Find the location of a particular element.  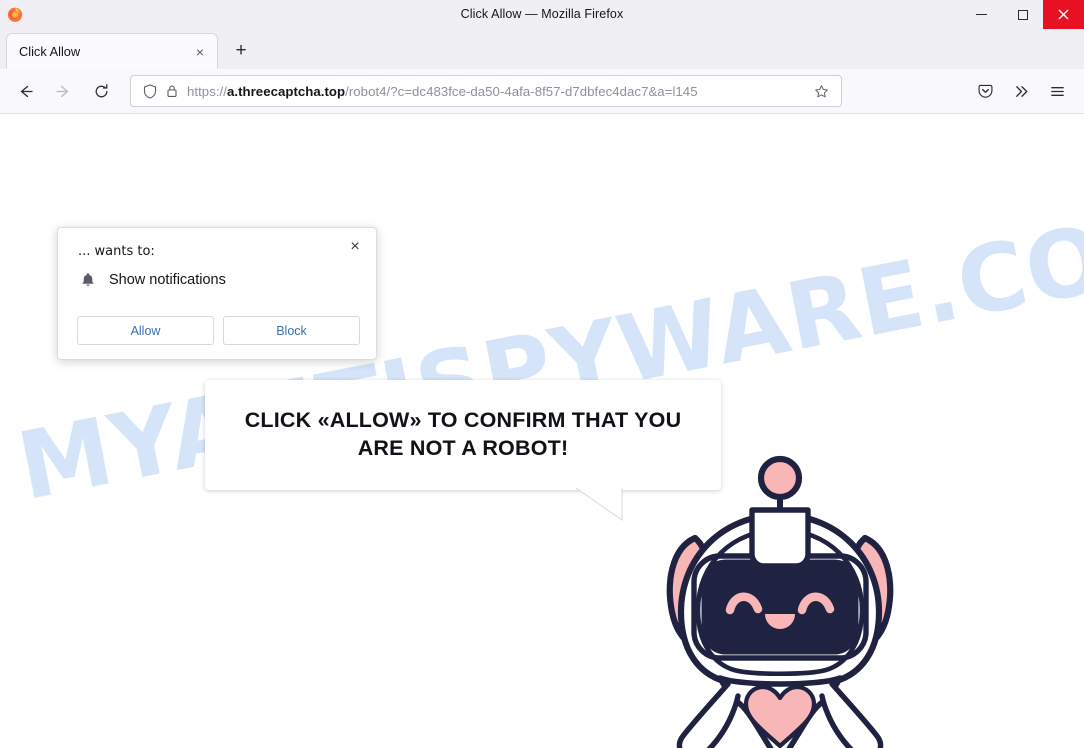

minimize-icon is located at coordinates (981, 14).